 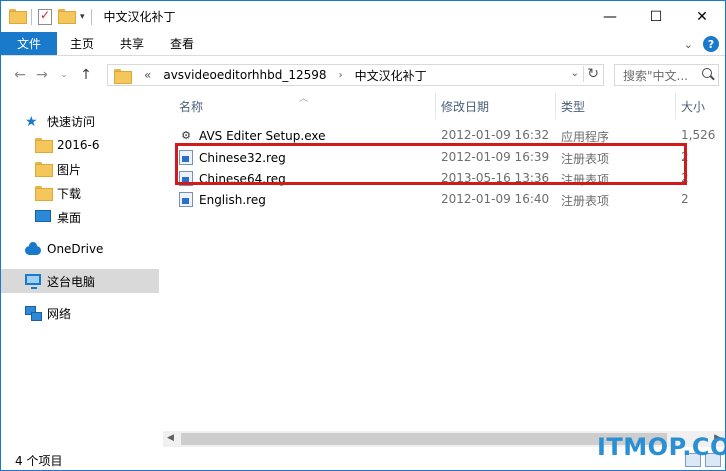 I want to click on tab-view: 查看, so click(x=182, y=43).